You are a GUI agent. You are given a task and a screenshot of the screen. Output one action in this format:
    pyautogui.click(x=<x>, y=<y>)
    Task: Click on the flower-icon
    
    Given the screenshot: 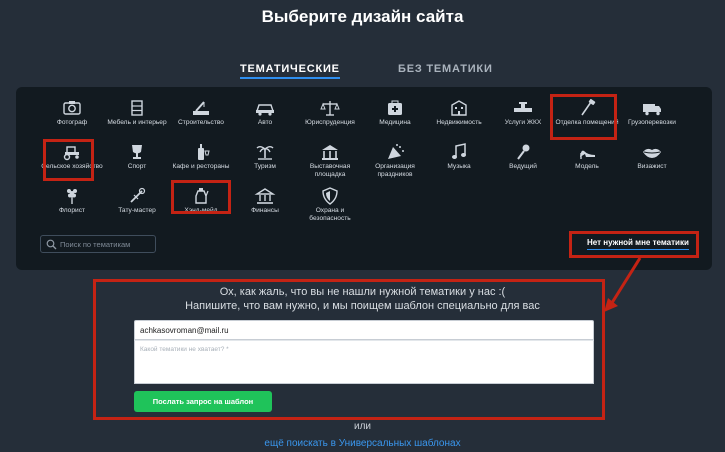 What is the action you would take?
    pyautogui.click(x=72, y=196)
    